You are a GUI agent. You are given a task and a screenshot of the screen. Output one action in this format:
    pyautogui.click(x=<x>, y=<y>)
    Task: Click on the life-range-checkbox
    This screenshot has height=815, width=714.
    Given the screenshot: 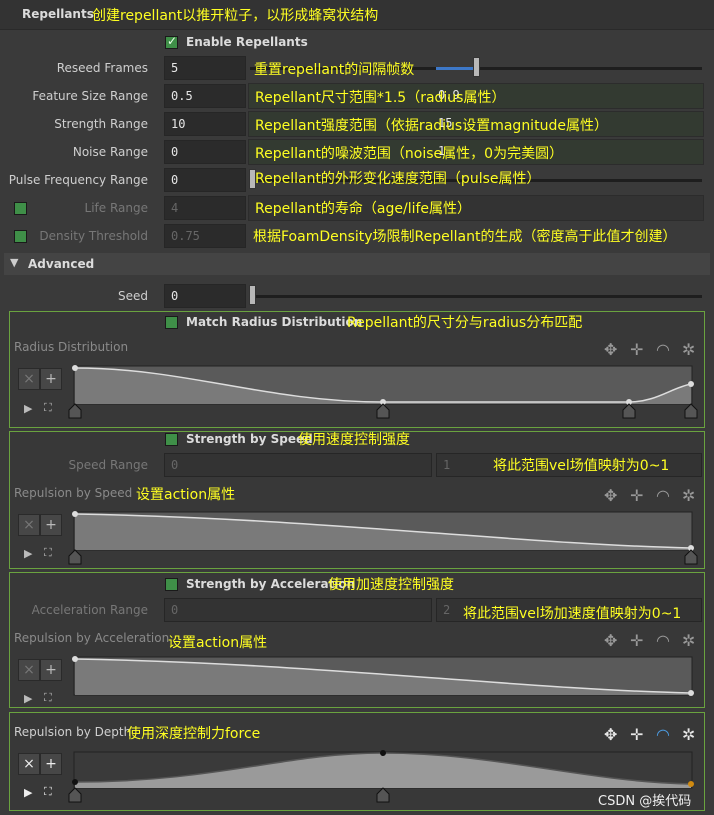 What is the action you would take?
    pyautogui.click(x=20, y=208)
    